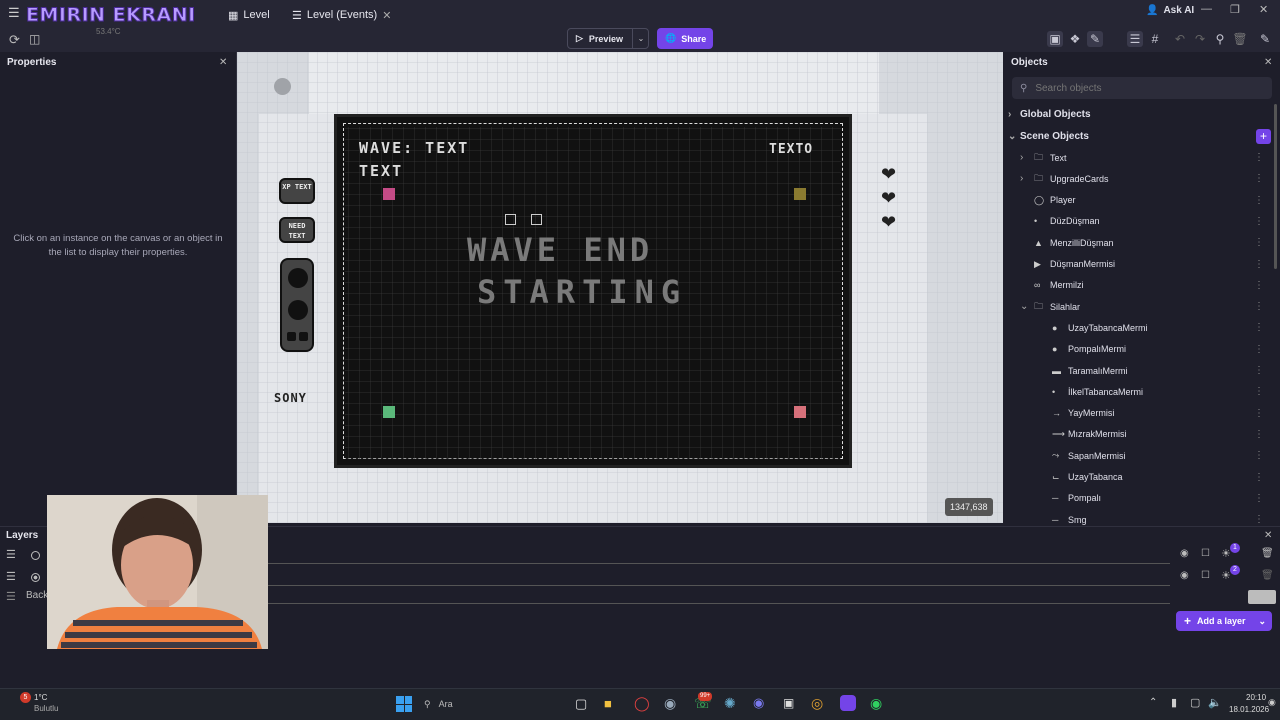 The image size is (1280, 720). What do you see at coordinates (800, 412) in the screenshot?
I see `spawn-marker-red` at bounding box center [800, 412].